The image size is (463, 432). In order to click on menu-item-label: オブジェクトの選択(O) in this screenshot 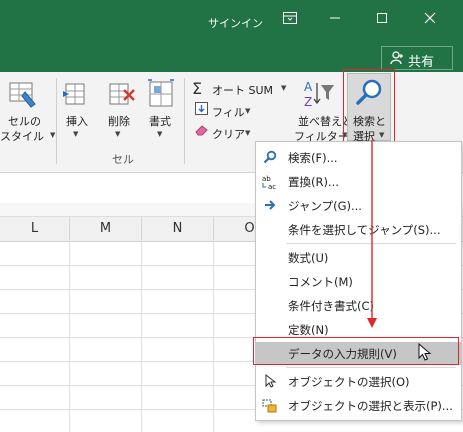, I will do `click(349, 382)`.